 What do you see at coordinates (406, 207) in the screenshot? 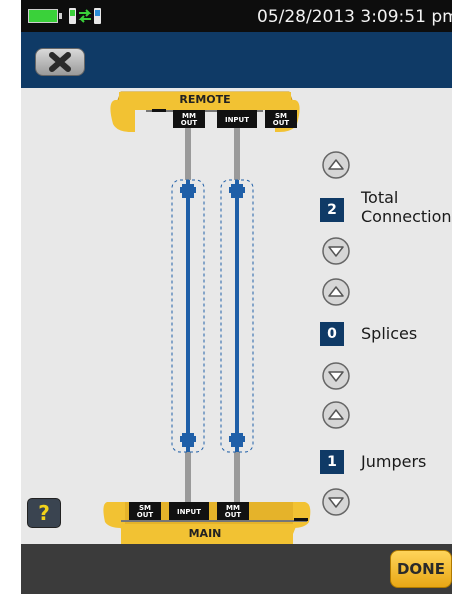
I see `total-connections-label: Total Connections` at bounding box center [406, 207].